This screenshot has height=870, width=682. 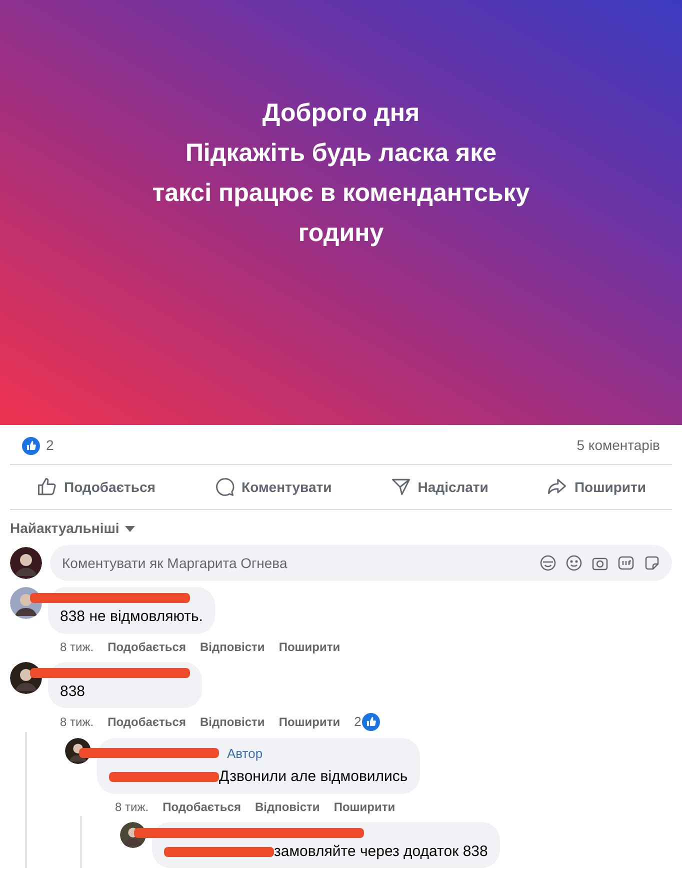 I want to click on thumbs-up-icon, so click(x=47, y=487).